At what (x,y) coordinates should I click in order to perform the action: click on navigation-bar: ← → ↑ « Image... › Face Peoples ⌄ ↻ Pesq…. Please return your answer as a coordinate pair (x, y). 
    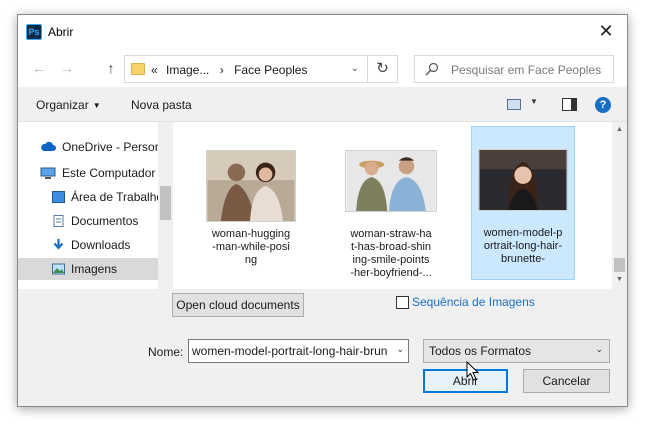
    Looking at the image, I should click on (322, 69).